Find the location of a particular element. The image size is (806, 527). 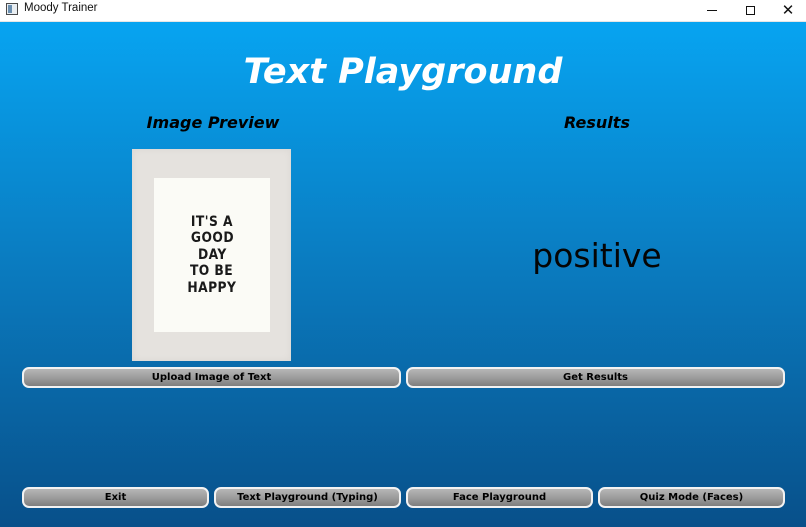

poster-line: GOOD is located at coordinates (212, 238).